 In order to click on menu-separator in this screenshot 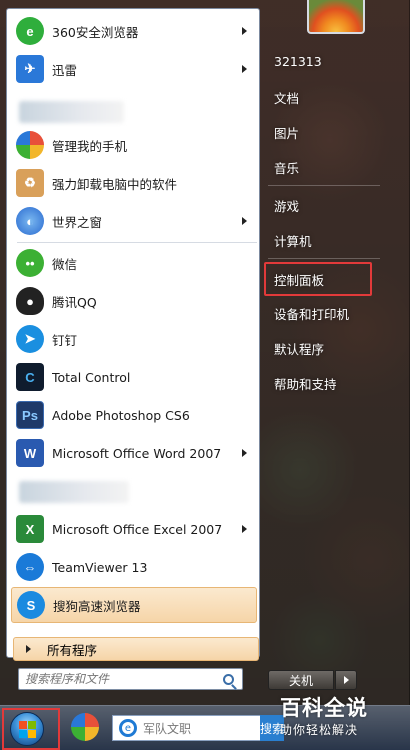, I will do `click(137, 242)`.